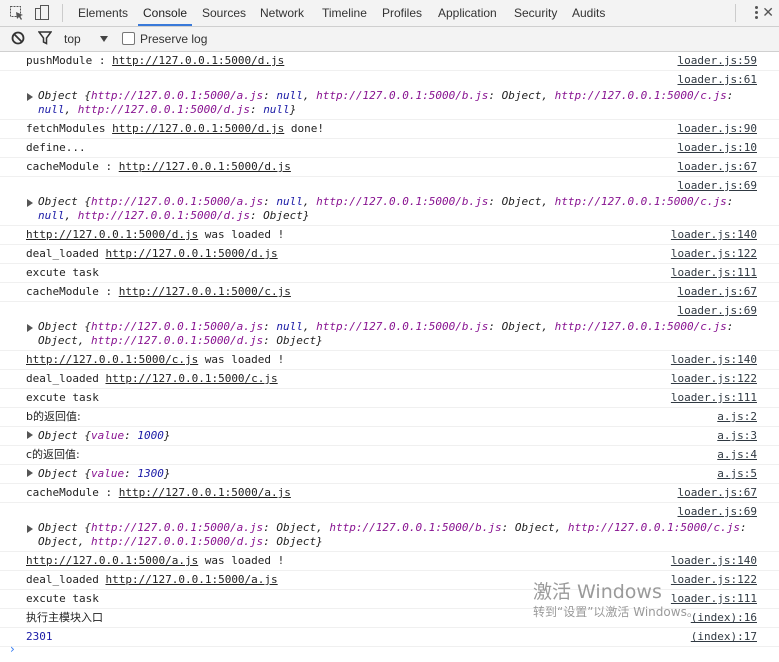 This screenshot has height=662, width=779. What do you see at coordinates (737, 455) in the screenshot?
I see `source-link: a.js:4` at bounding box center [737, 455].